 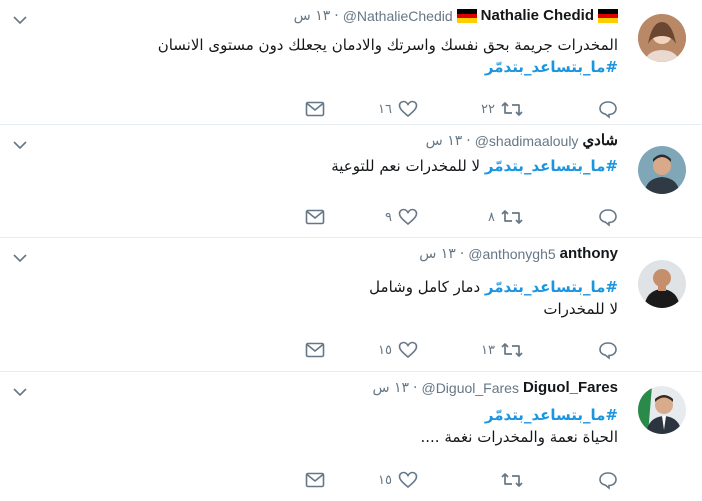 What do you see at coordinates (388, 217) in the screenshot?
I see `like-count: ٩` at bounding box center [388, 217].